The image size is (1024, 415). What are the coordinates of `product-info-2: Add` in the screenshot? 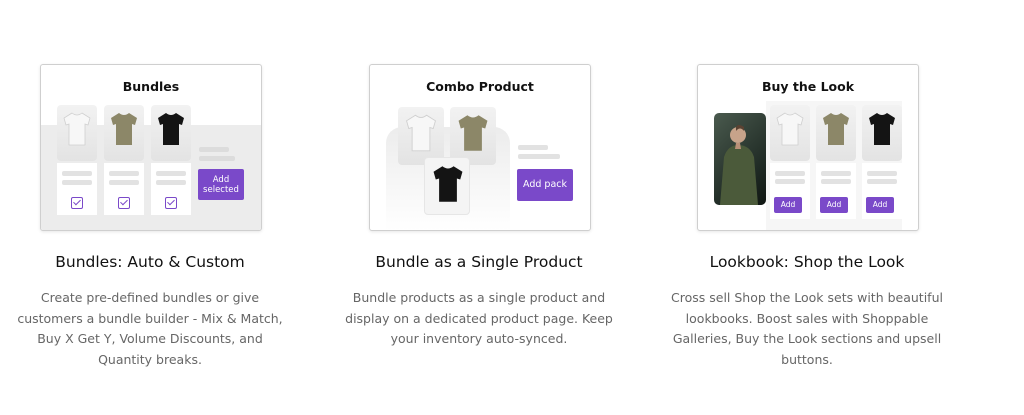 It's located at (836, 191).